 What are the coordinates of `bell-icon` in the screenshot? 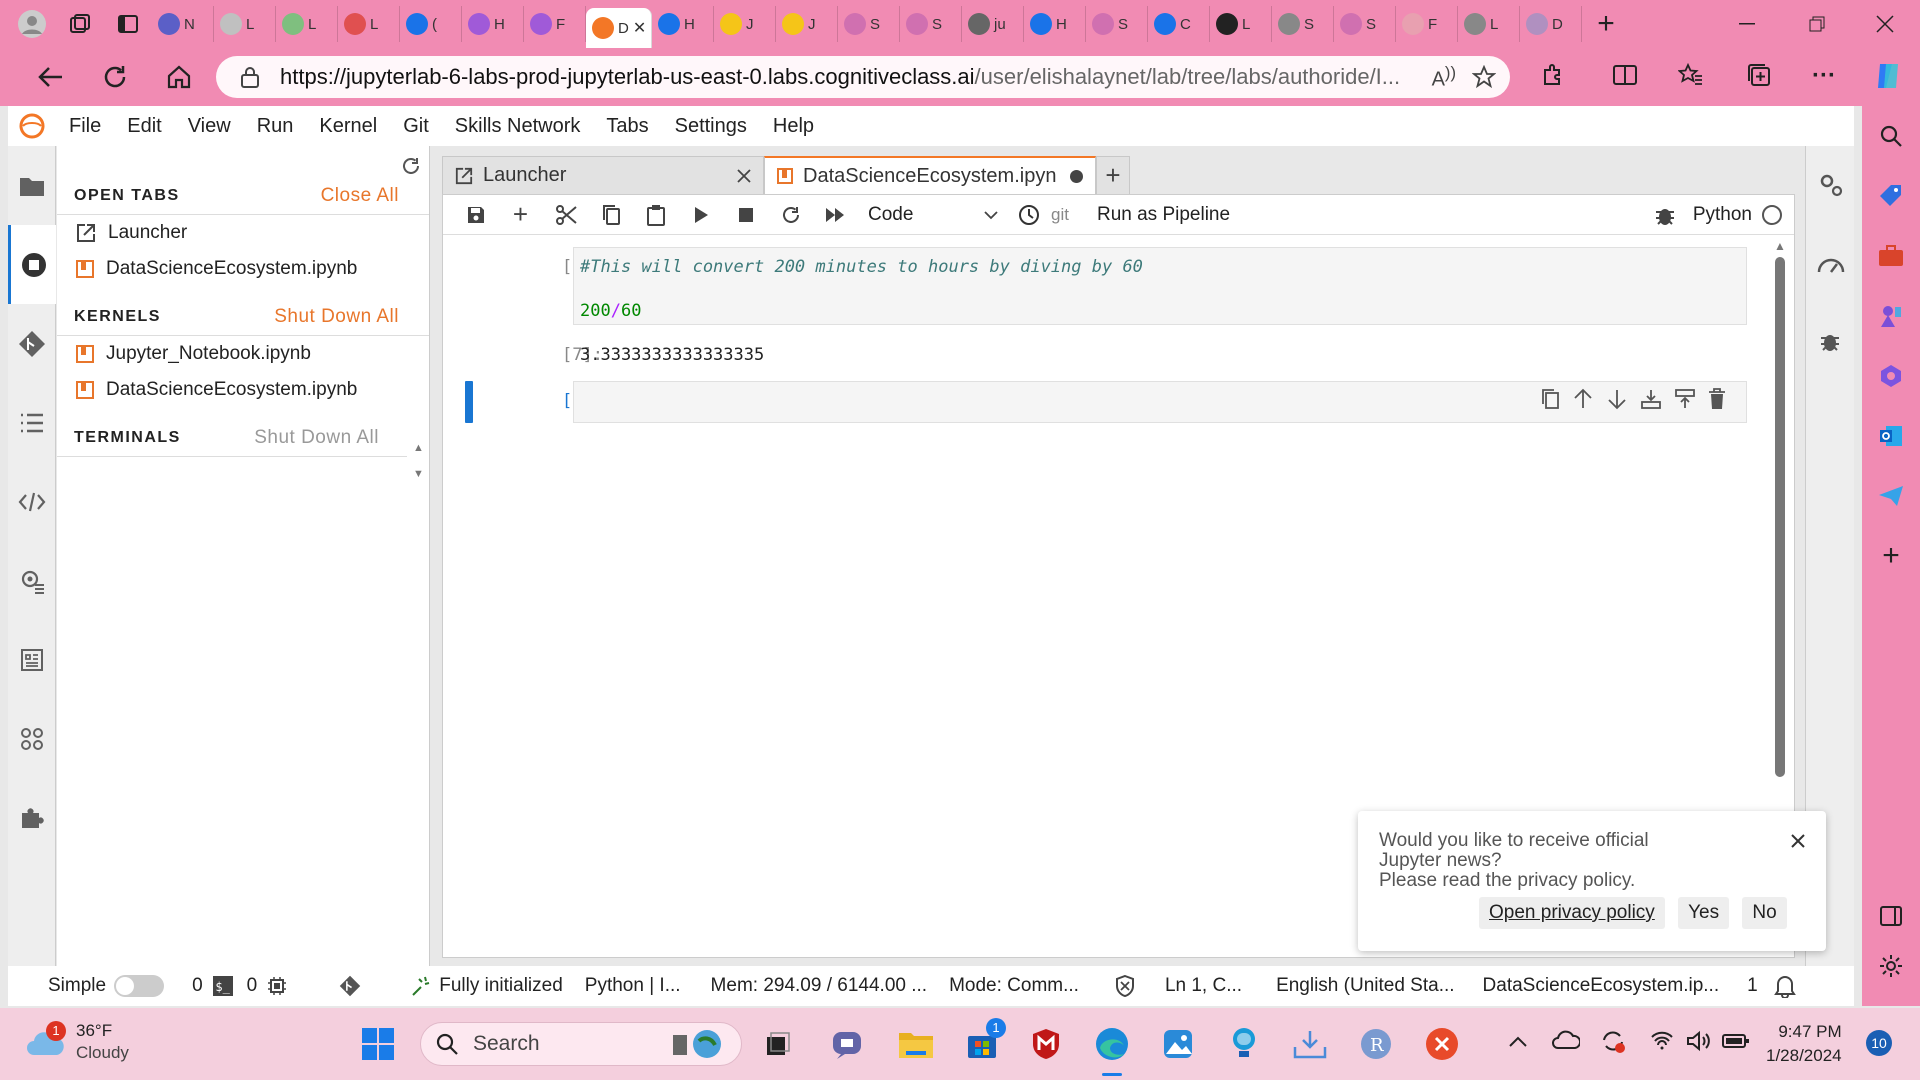 It's located at (1784, 986).